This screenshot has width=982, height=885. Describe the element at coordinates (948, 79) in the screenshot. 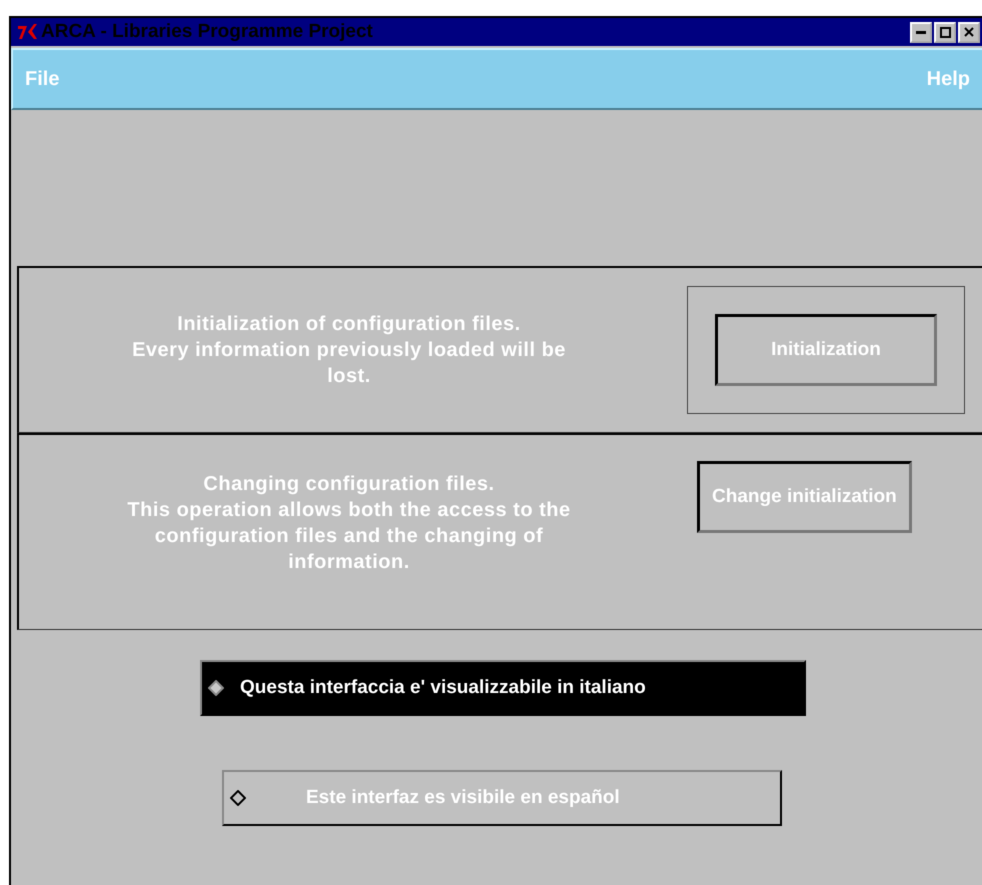

I see `menu-item: Help` at that location.